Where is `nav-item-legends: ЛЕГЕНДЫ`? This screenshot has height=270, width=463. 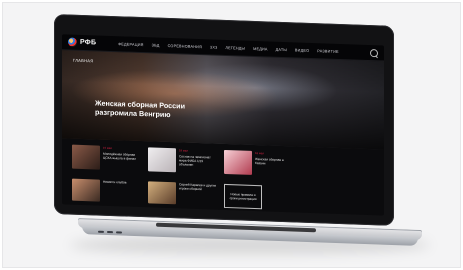 nav-item-legends: ЛЕГЕНДЫ is located at coordinates (235, 47).